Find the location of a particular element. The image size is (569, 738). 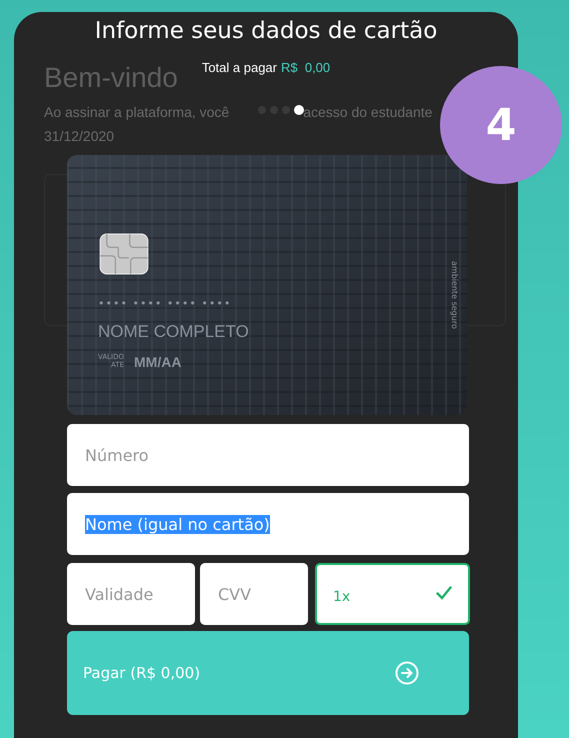

total-amount: R$ 0,00 is located at coordinates (305, 67).